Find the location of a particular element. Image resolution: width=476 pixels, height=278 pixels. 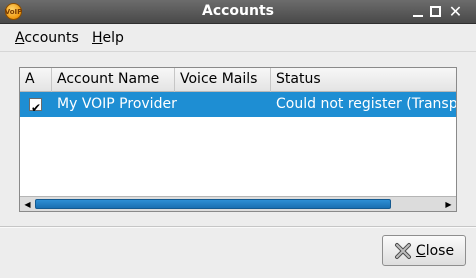

close-button-label: Close is located at coordinates (435, 251).